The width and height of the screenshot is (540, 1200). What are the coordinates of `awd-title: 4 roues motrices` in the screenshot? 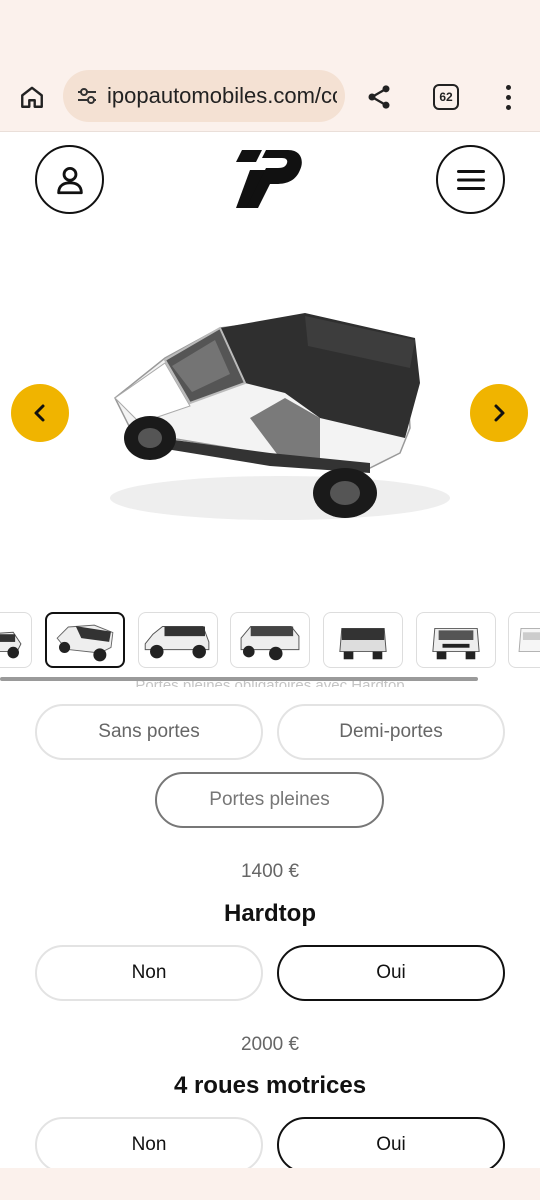 It's located at (270, 1085).